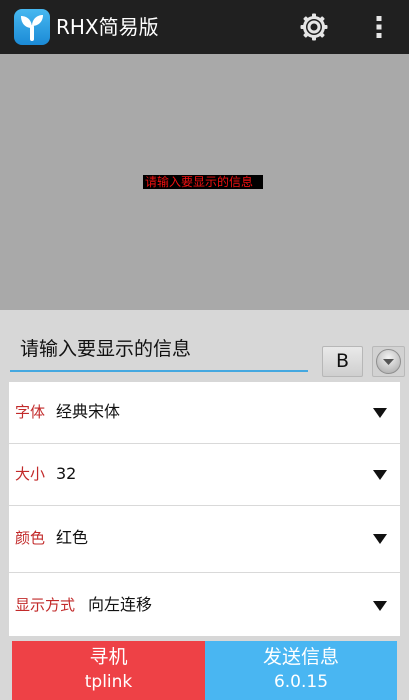 Image resolution: width=409 pixels, height=700 pixels. What do you see at coordinates (108, 682) in the screenshot?
I see `device-name: tplink` at bounding box center [108, 682].